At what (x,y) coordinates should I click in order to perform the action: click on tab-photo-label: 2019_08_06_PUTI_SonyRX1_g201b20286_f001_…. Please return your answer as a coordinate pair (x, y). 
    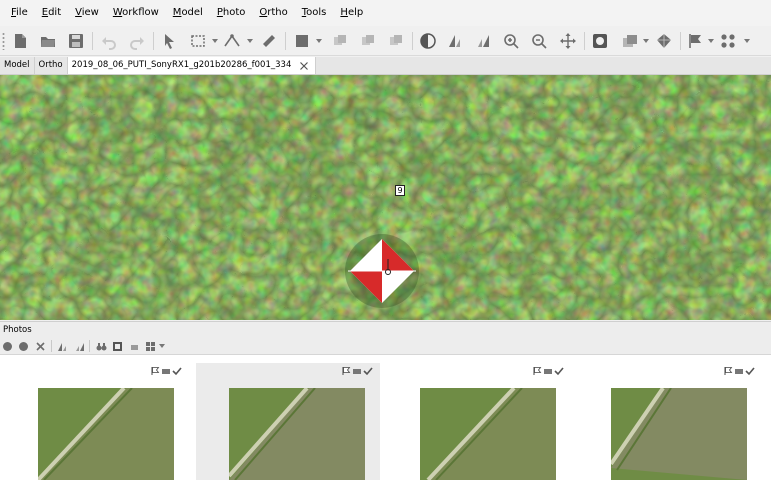
    Looking at the image, I should click on (181, 65).